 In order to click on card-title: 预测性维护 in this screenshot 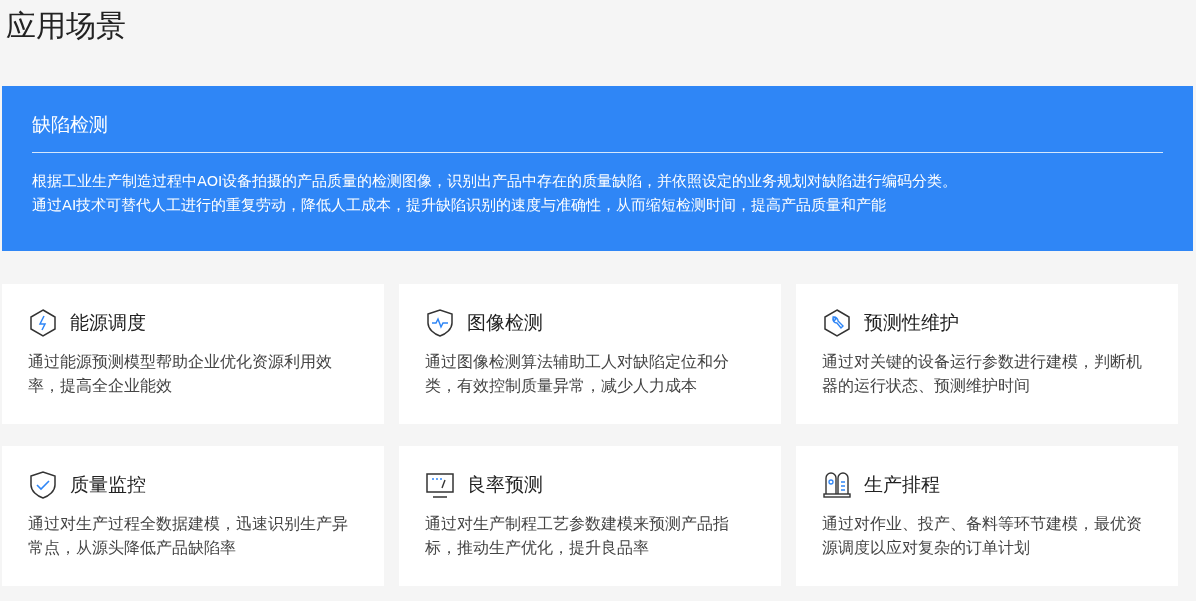, I will do `click(911, 322)`.